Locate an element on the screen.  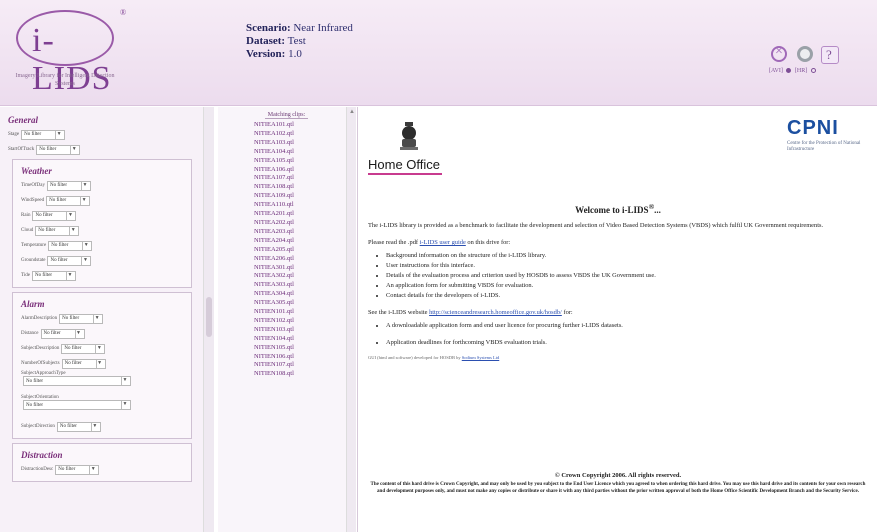
filter-panel-scrollbar is located at coordinates (208, 319).